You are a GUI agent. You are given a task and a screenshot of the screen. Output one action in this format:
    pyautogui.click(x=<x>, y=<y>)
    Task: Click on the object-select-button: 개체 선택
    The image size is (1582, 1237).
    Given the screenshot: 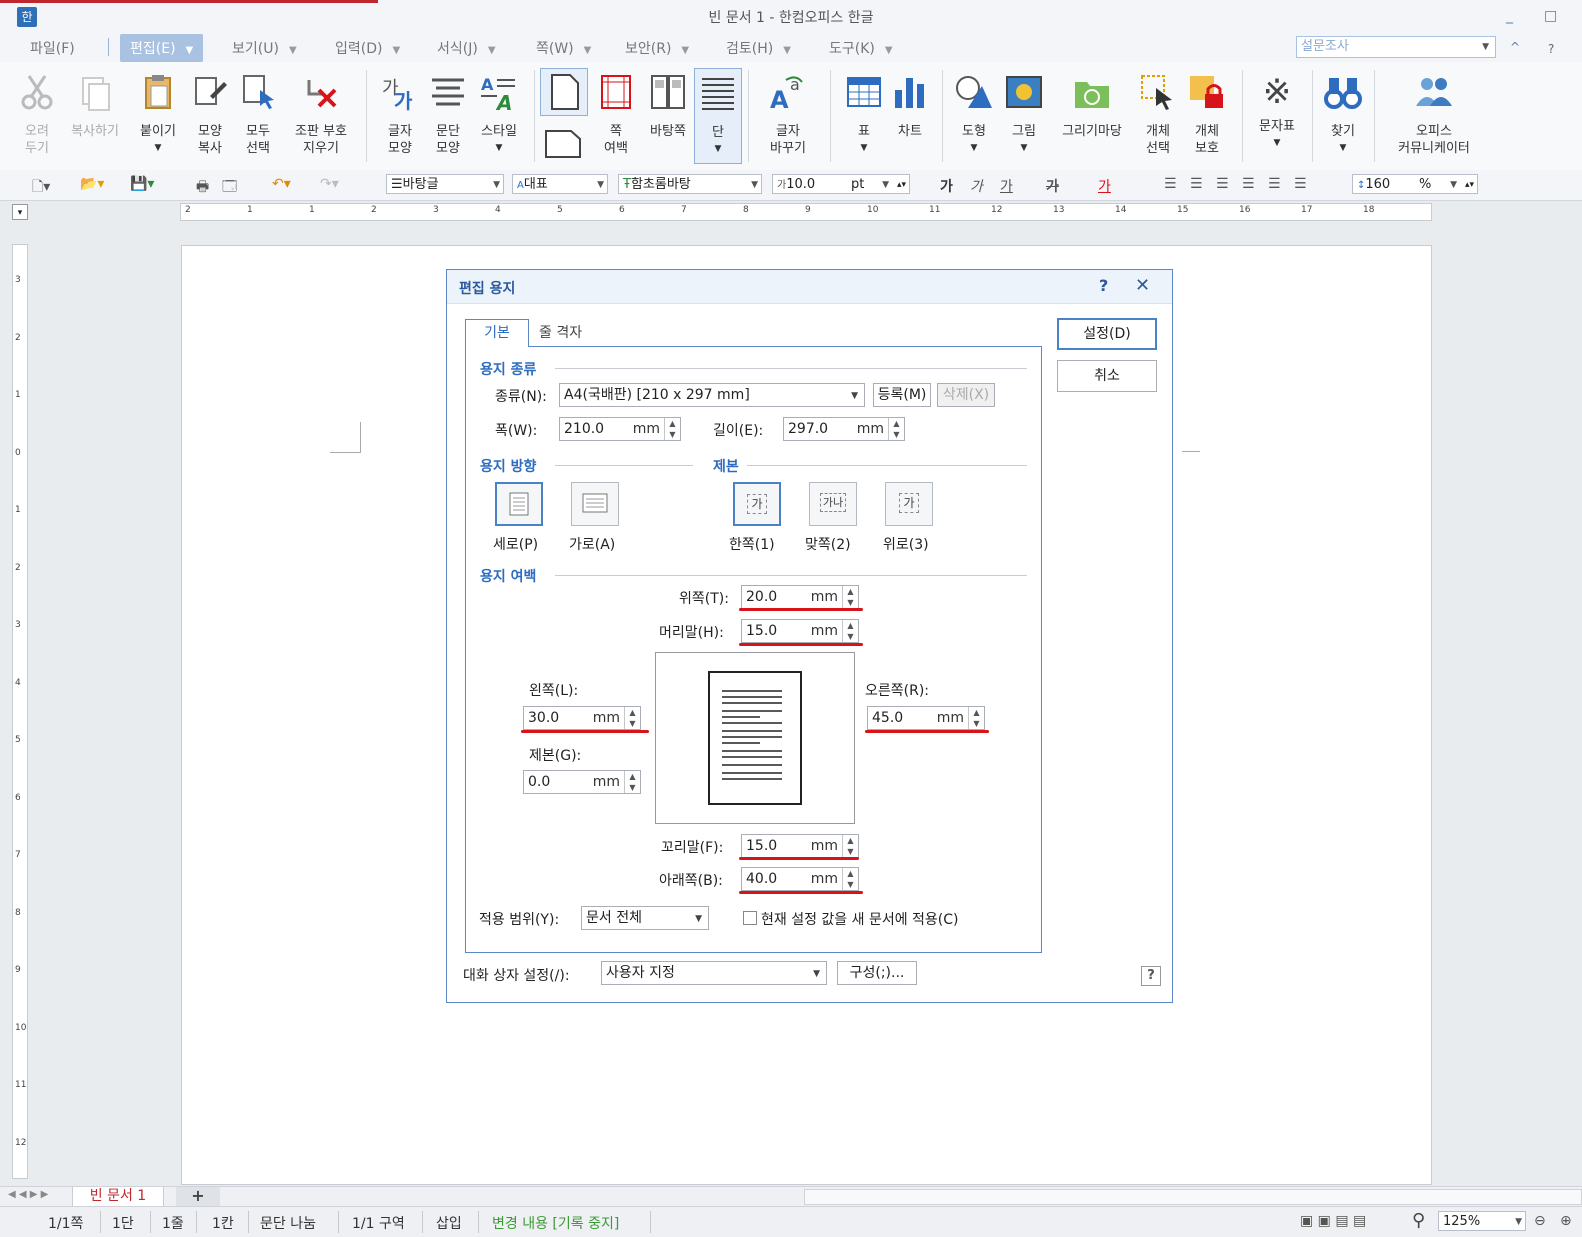 What is the action you would take?
    pyautogui.click(x=1158, y=114)
    